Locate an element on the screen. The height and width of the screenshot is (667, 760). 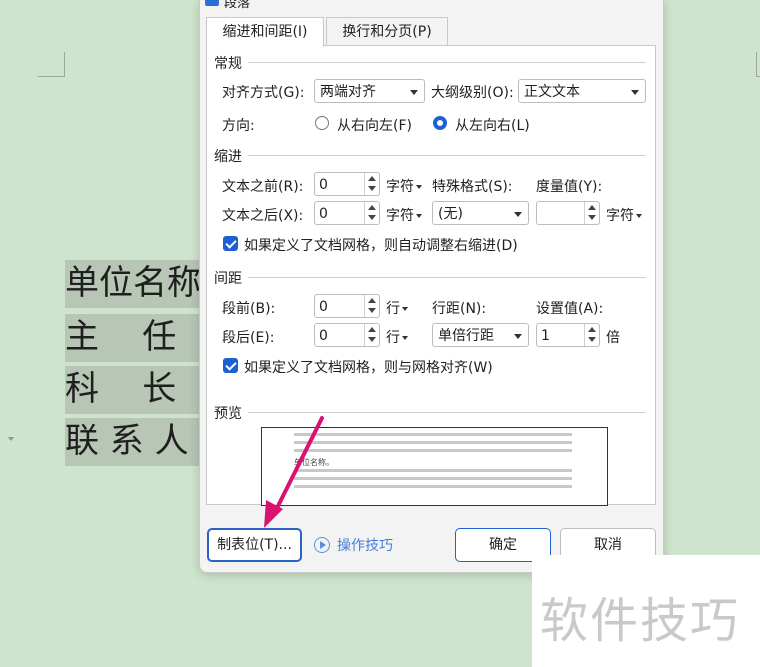
watermark: 软件技巧 is located at coordinates (646, 611).